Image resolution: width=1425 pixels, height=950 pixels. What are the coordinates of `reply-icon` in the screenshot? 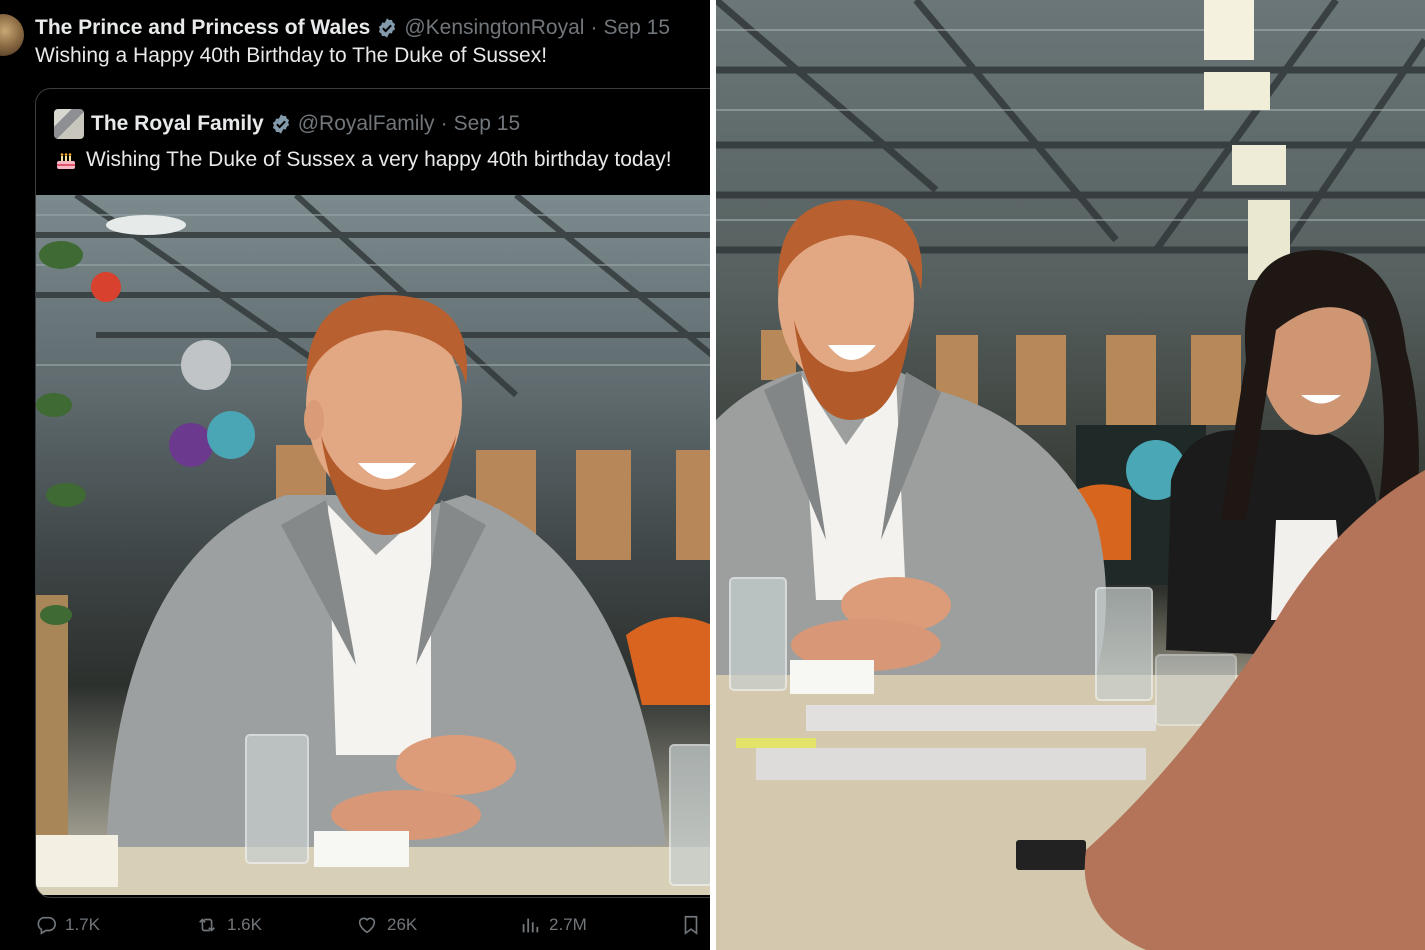 It's located at (46, 925).